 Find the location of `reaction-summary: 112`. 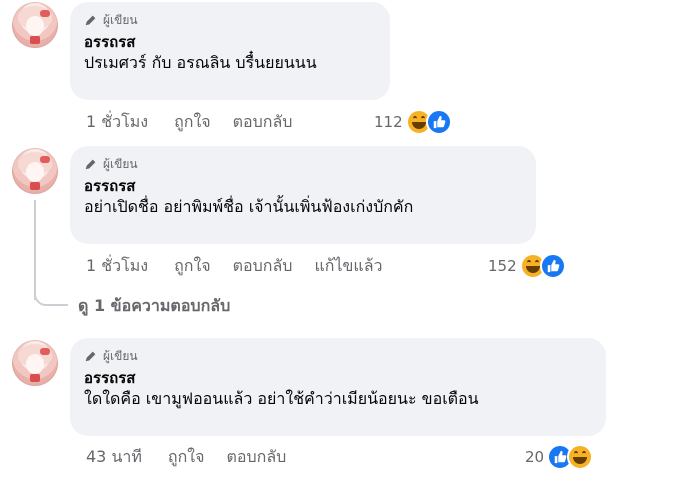

reaction-summary: 112 is located at coordinates (413, 122).